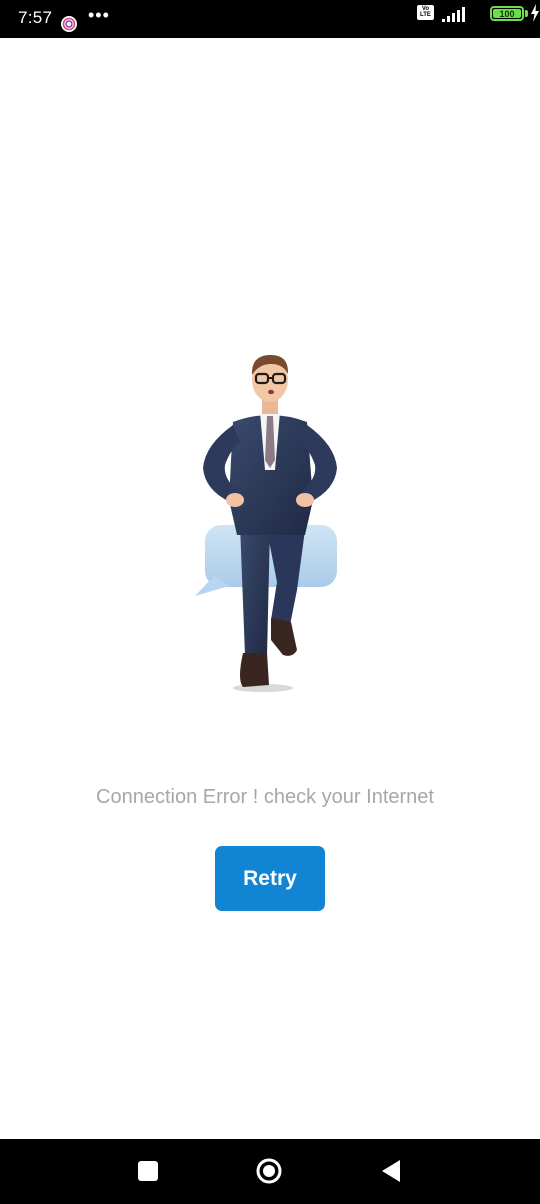 This screenshot has width=540, height=1204. What do you see at coordinates (425, 15) in the screenshot?
I see `lte-label: LTE` at bounding box center [425, 15].